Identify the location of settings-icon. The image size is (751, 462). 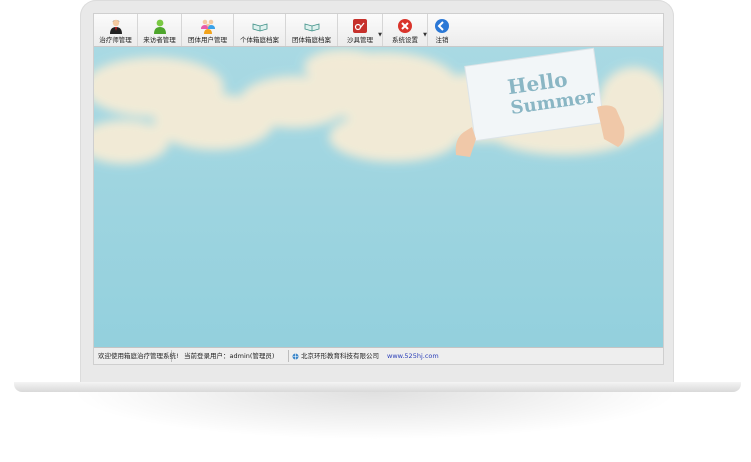
(405, 26).